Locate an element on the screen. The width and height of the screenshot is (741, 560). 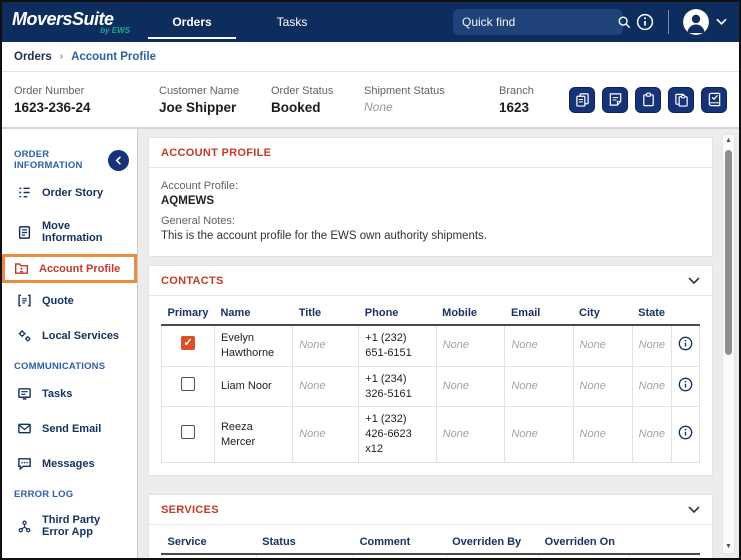
info-icon is located at coordinates (645, 22).